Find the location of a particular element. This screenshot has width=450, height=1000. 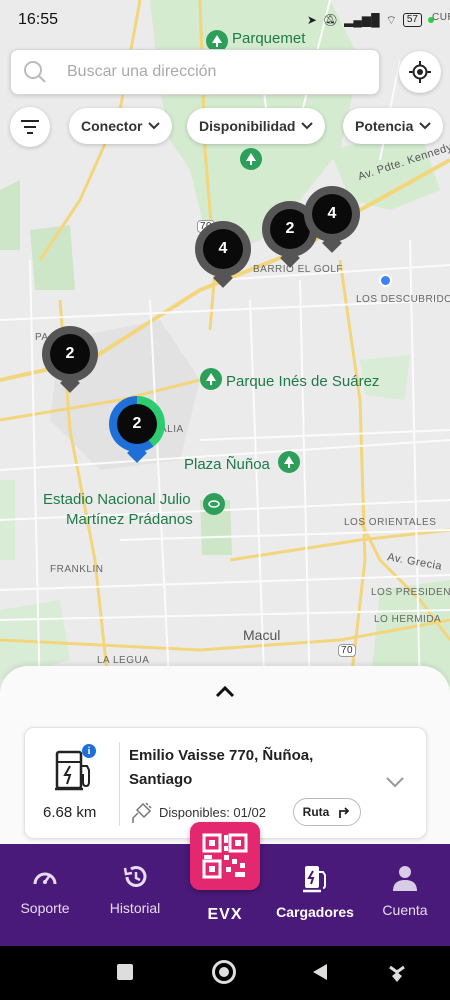

chip-label: Potencia is located at coordinates (384, 126).